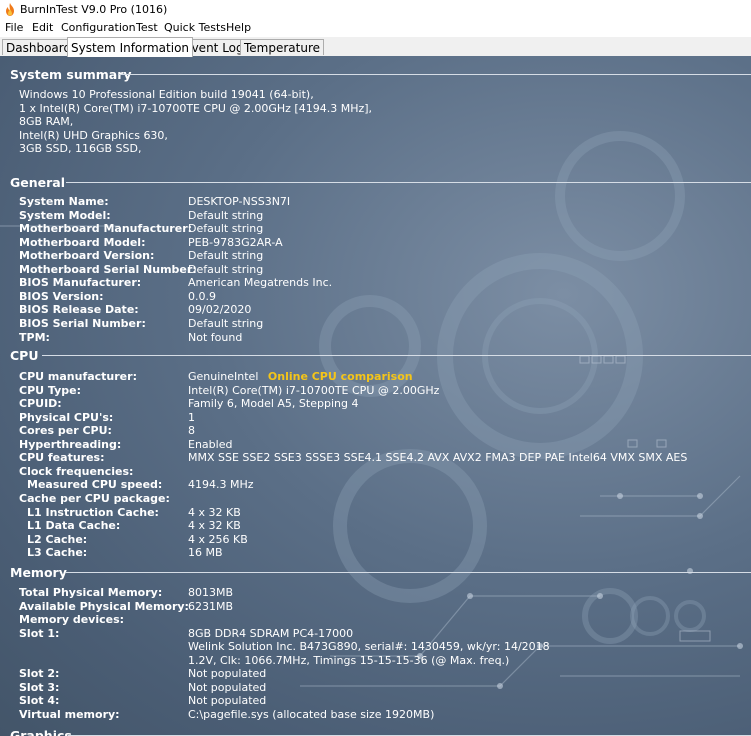 The height and width of the screenshot is (736, 751). I want to click on row-label: Motherboard Model:, so click(82, 242).